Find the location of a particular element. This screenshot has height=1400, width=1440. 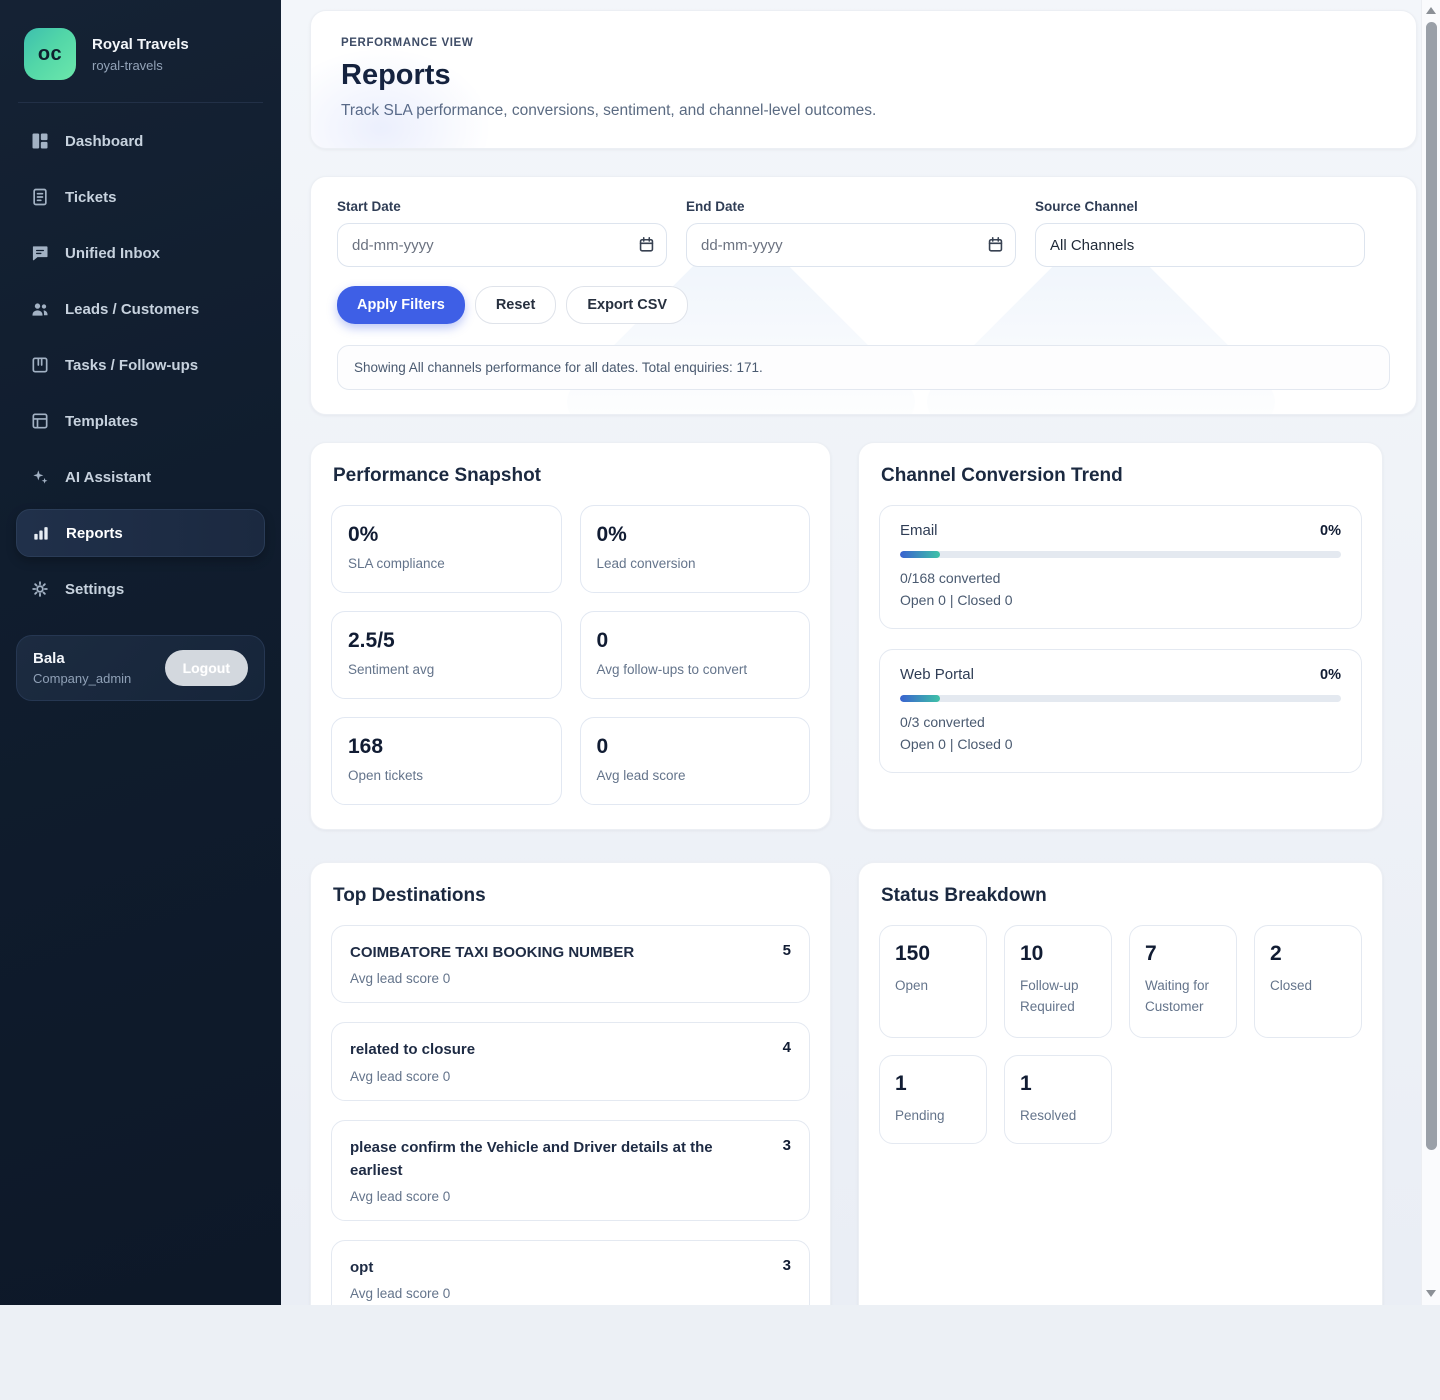

sidebar-item-reports: Reports is located at coordinates (140, 533).